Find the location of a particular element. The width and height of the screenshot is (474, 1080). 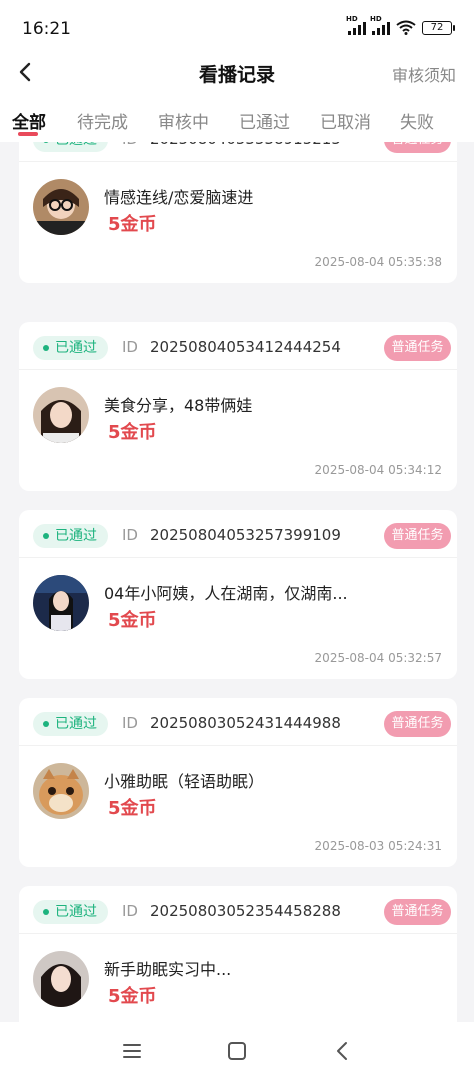

record-card-header: 已通过 ID 20250803052431444988 普通任务 is located at coordinates (238, 722).